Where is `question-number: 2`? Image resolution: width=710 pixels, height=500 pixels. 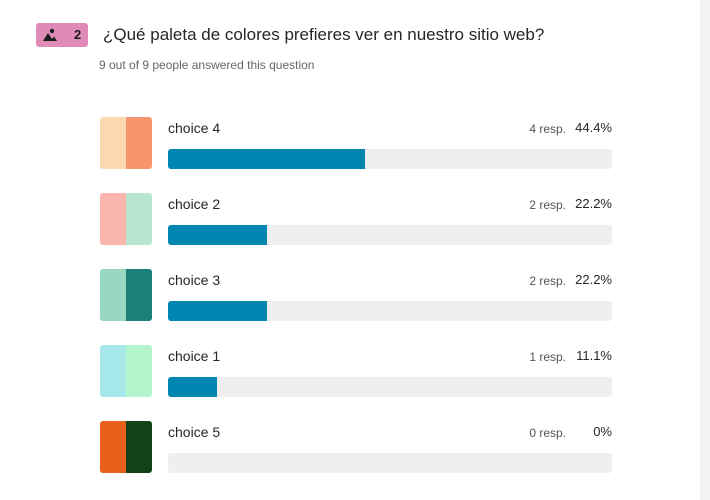
question-number: 2 is located at coordinates (78, 34).